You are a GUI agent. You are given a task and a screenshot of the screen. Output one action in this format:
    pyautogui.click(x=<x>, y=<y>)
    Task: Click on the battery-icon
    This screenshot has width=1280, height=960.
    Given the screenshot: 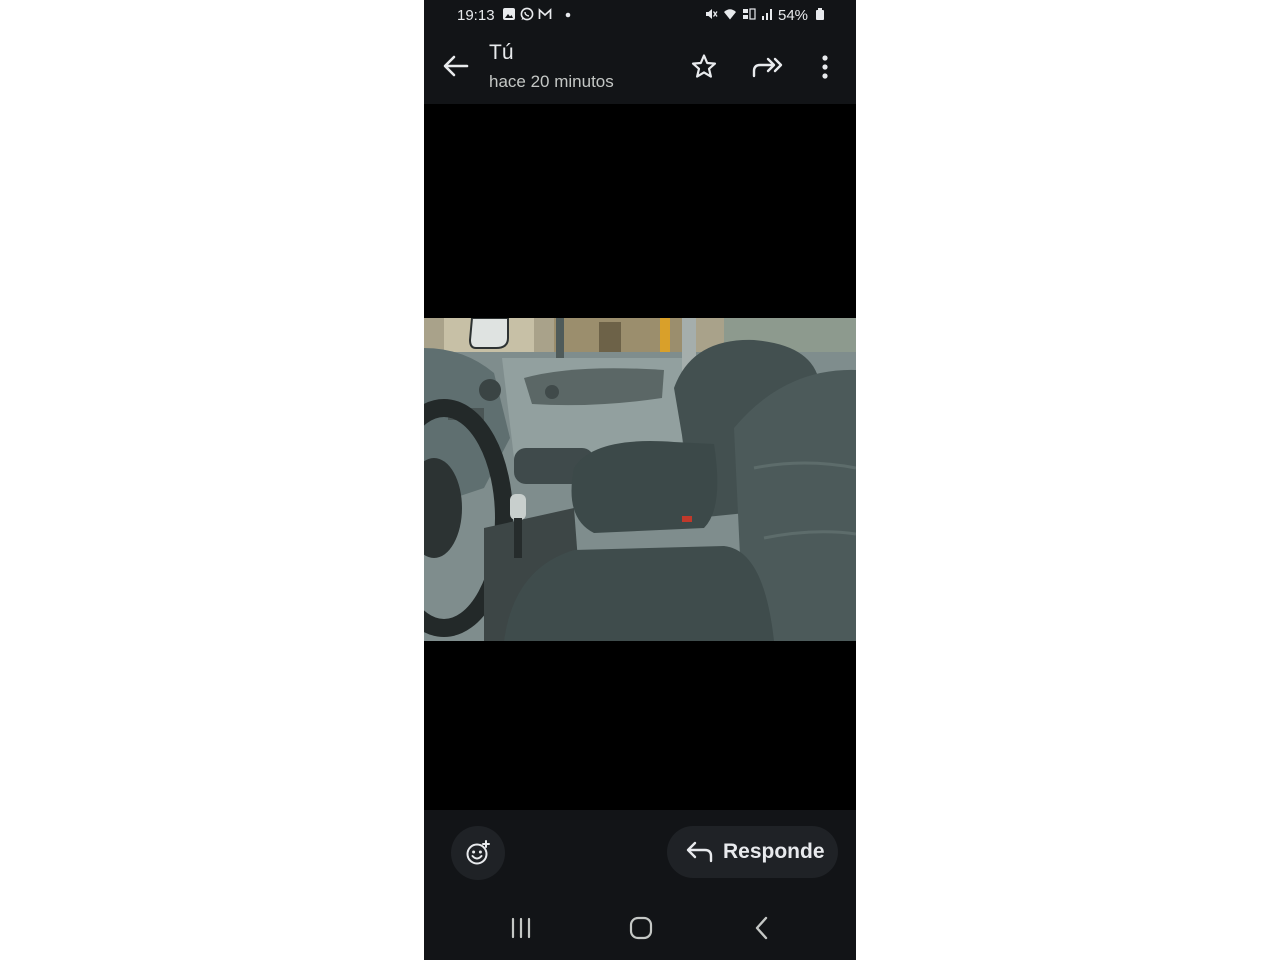 What is the action you would take?
    pyautogui.click(x=820, y=14)
    